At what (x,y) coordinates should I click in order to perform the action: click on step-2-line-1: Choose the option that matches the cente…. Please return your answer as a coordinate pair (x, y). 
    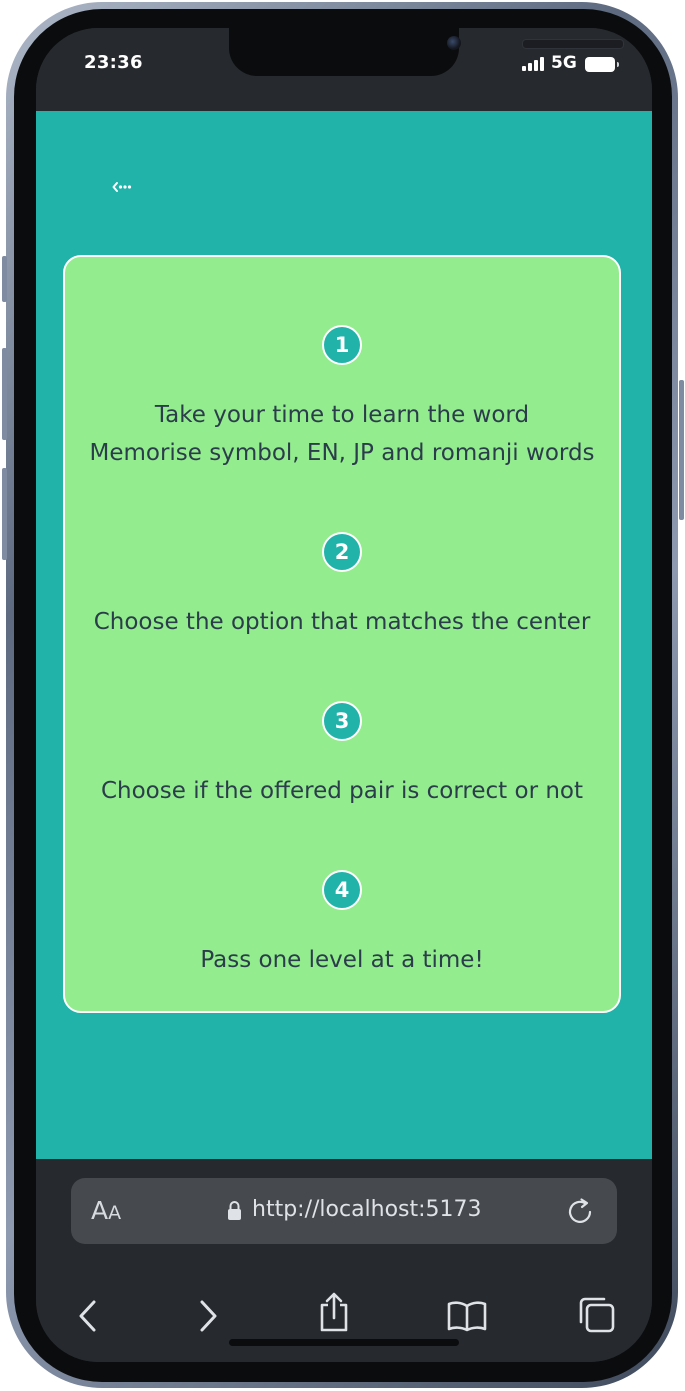
    Looking at the image, I should click on (342, 622).